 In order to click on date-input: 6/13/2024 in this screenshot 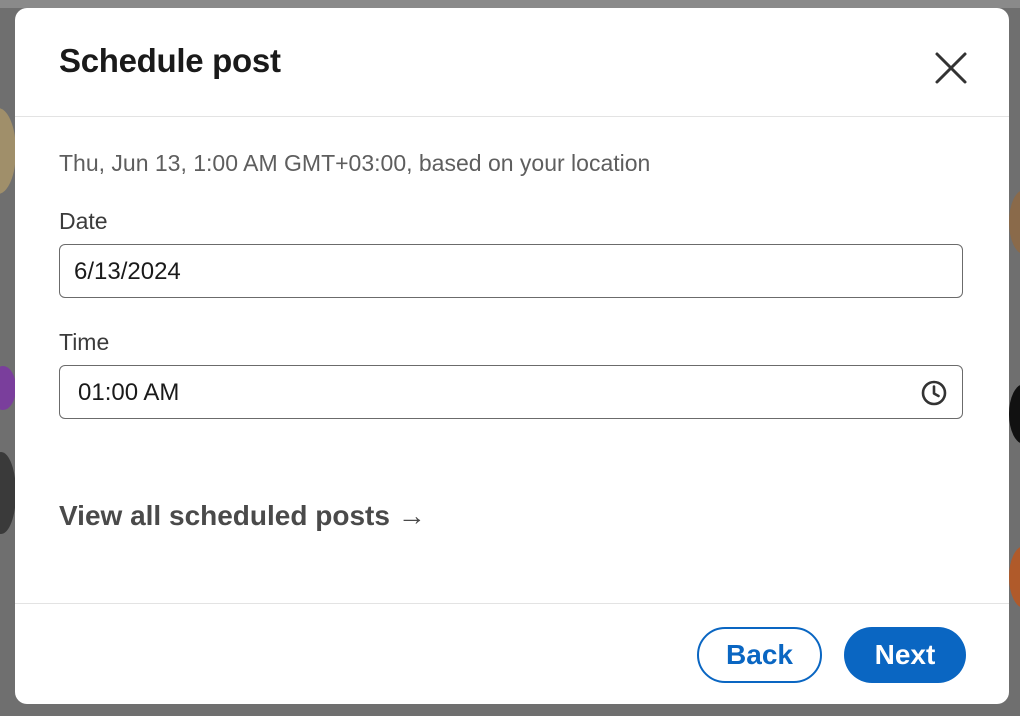, I will do `click(511, 271)`.